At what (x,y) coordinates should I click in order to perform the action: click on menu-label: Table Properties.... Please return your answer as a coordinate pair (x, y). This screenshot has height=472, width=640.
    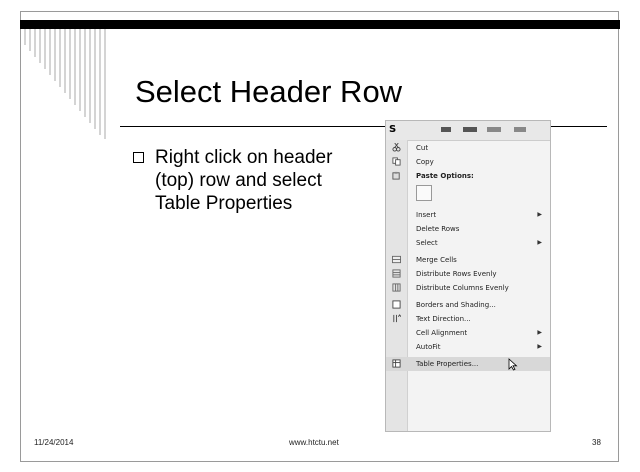
    Looking at the image, I should click on (447, 364).